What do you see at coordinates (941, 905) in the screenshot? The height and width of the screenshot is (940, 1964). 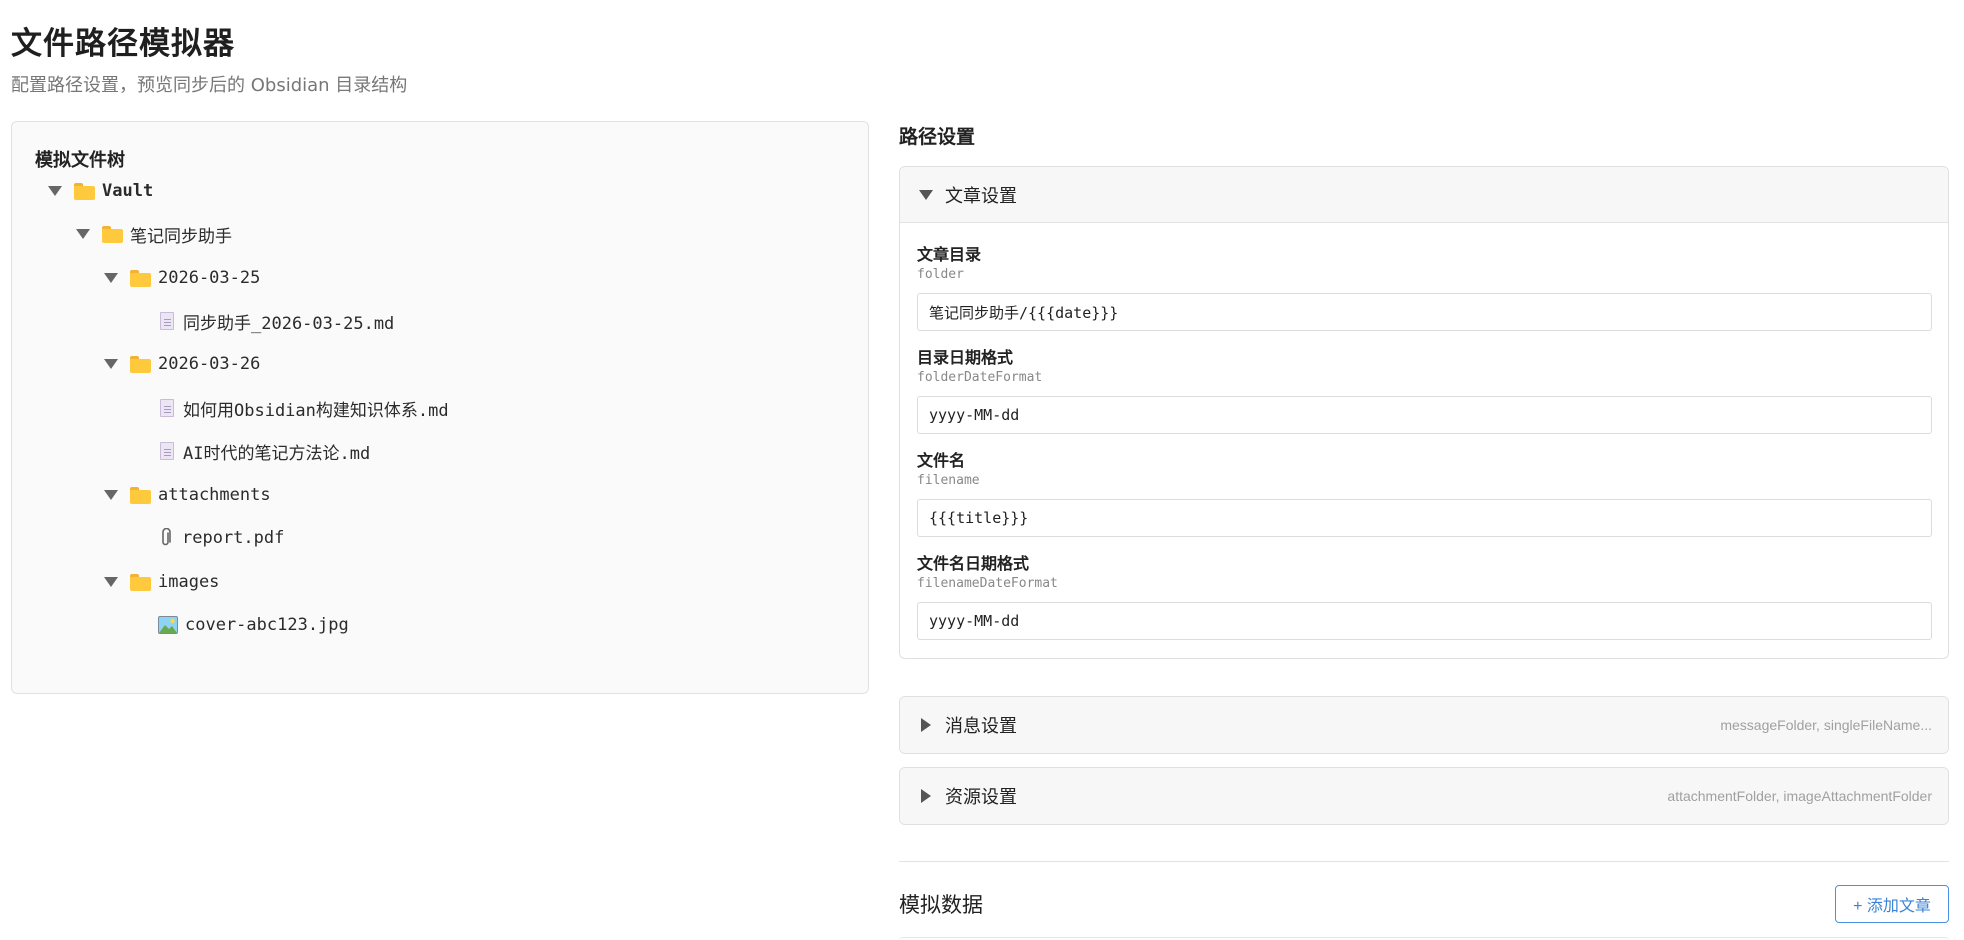 I see `mock-data-title: 模拟数据` at bounding box center [941, 905].